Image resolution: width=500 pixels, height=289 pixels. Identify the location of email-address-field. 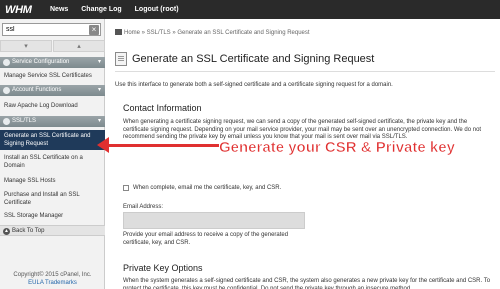
(214, 220).